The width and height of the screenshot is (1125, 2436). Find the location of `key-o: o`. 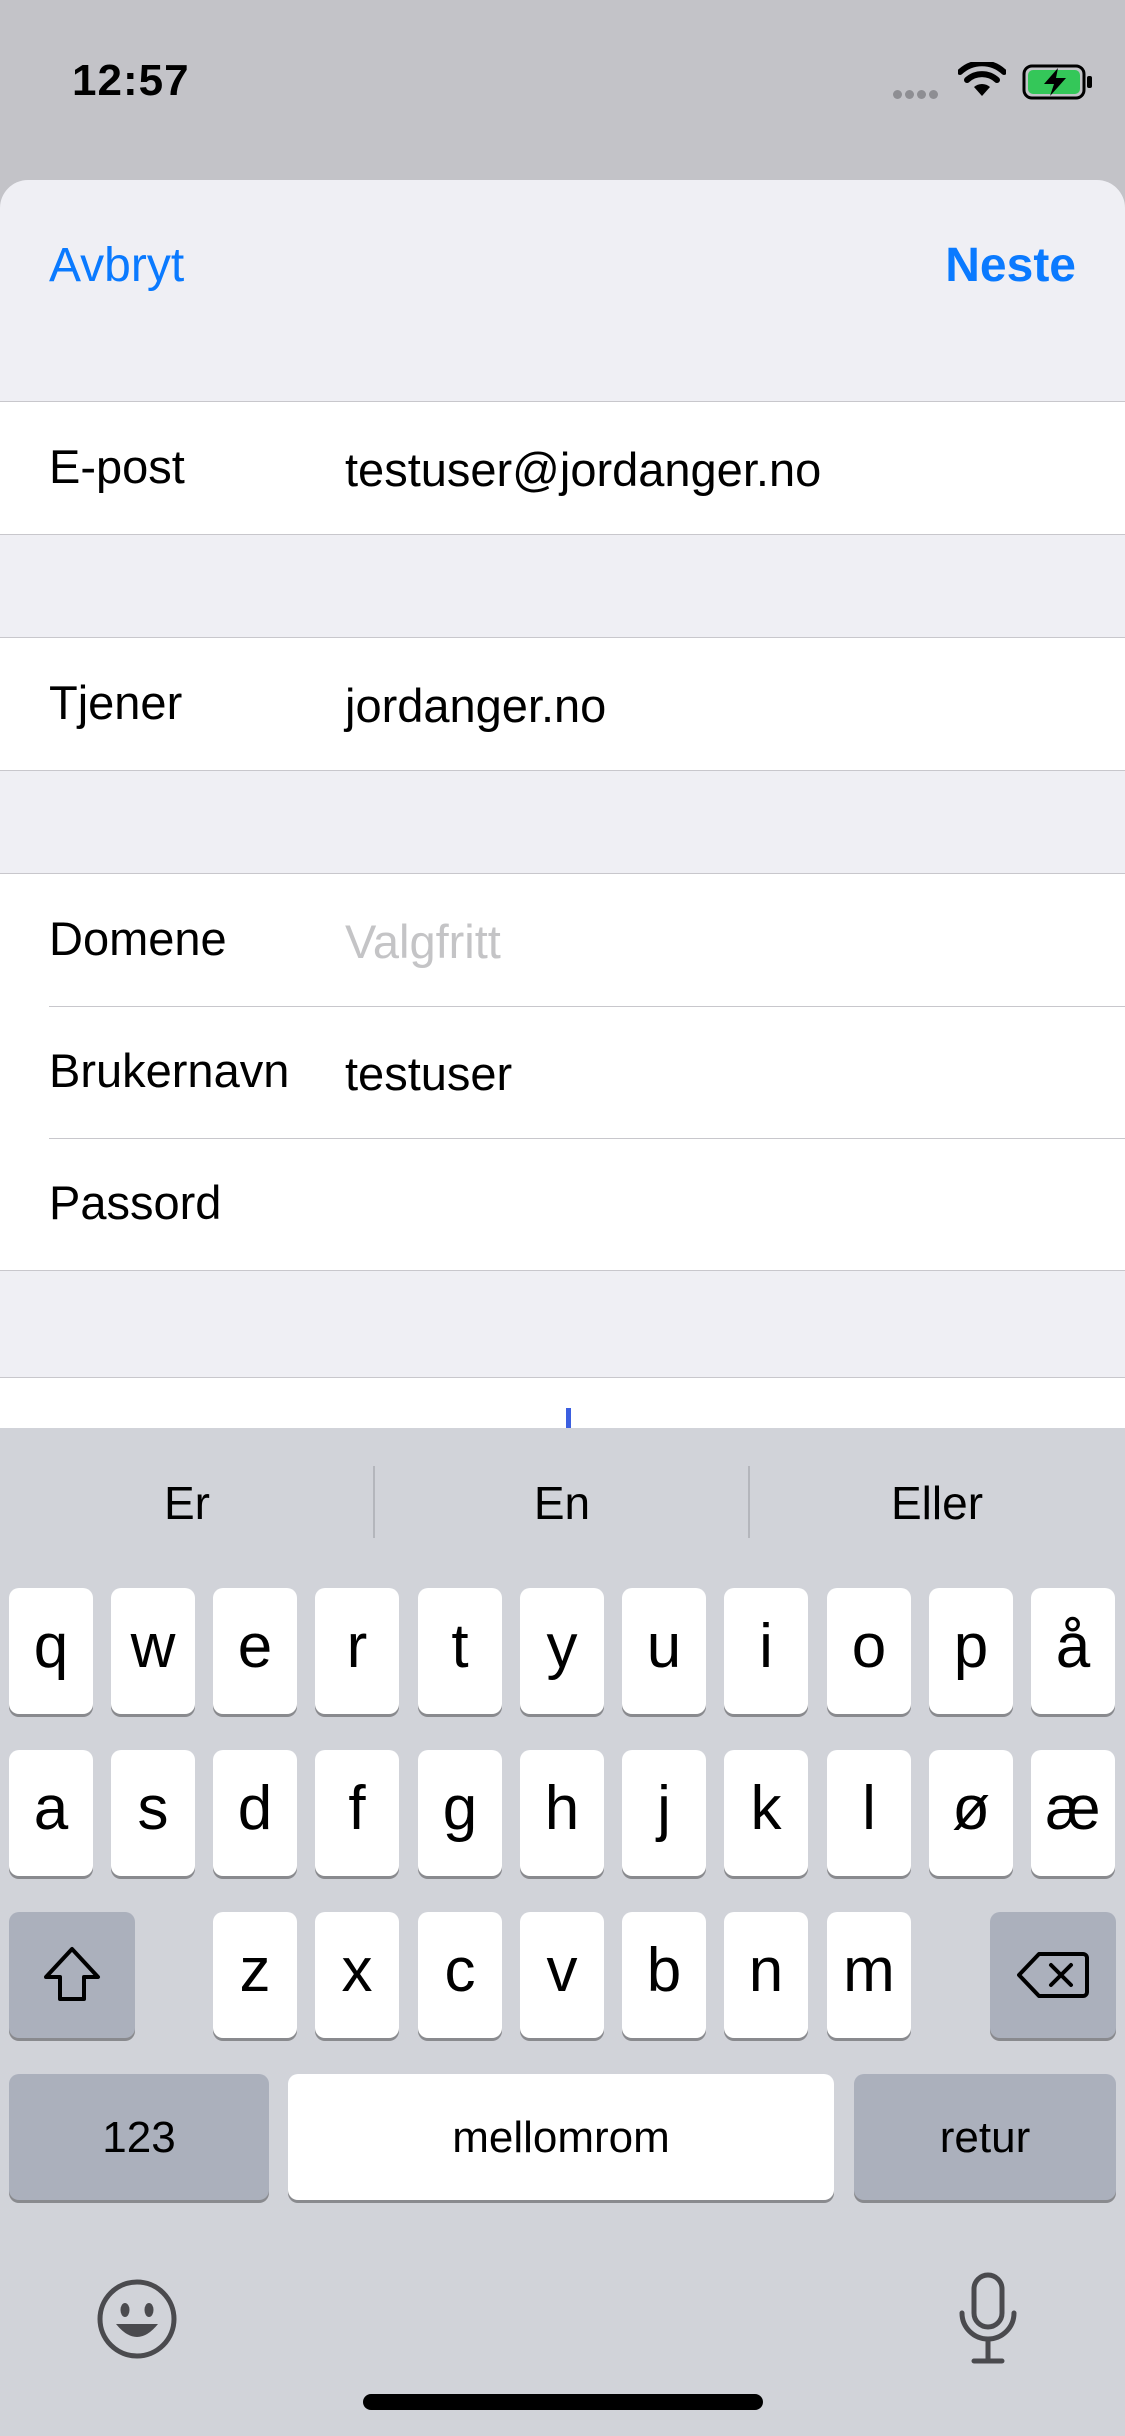

key-o: o is located at coordinates (869, 1651).